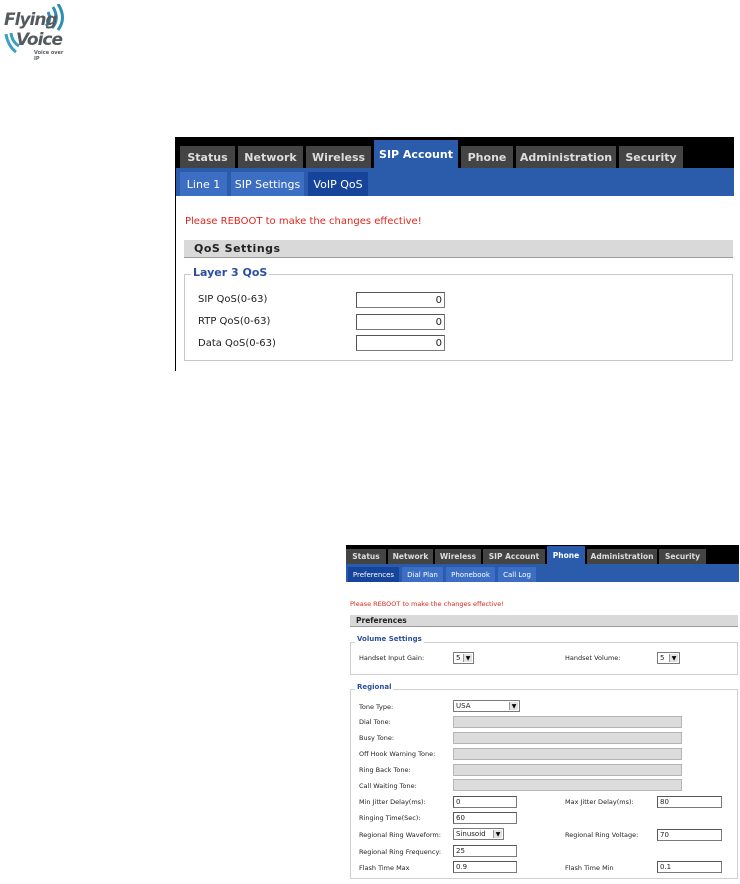  What do you see at coordinates (385, 770) in the screenshot?
I see `ring-back-tone-label: Ring Back Tone:` at bounding box center [385, 770].